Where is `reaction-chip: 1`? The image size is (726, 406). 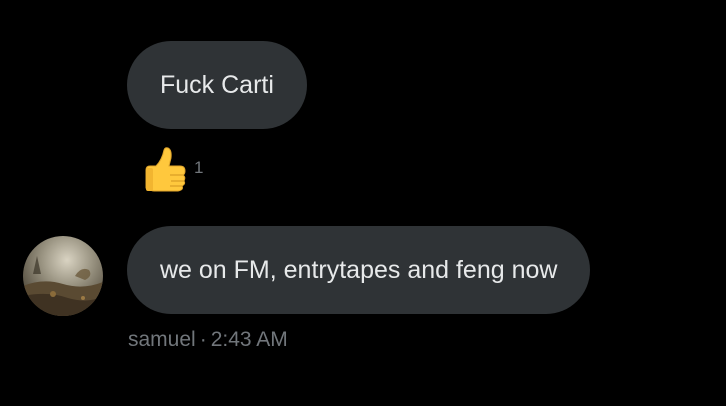 reaction-chip: 1 is located at coordinates (171, 171).